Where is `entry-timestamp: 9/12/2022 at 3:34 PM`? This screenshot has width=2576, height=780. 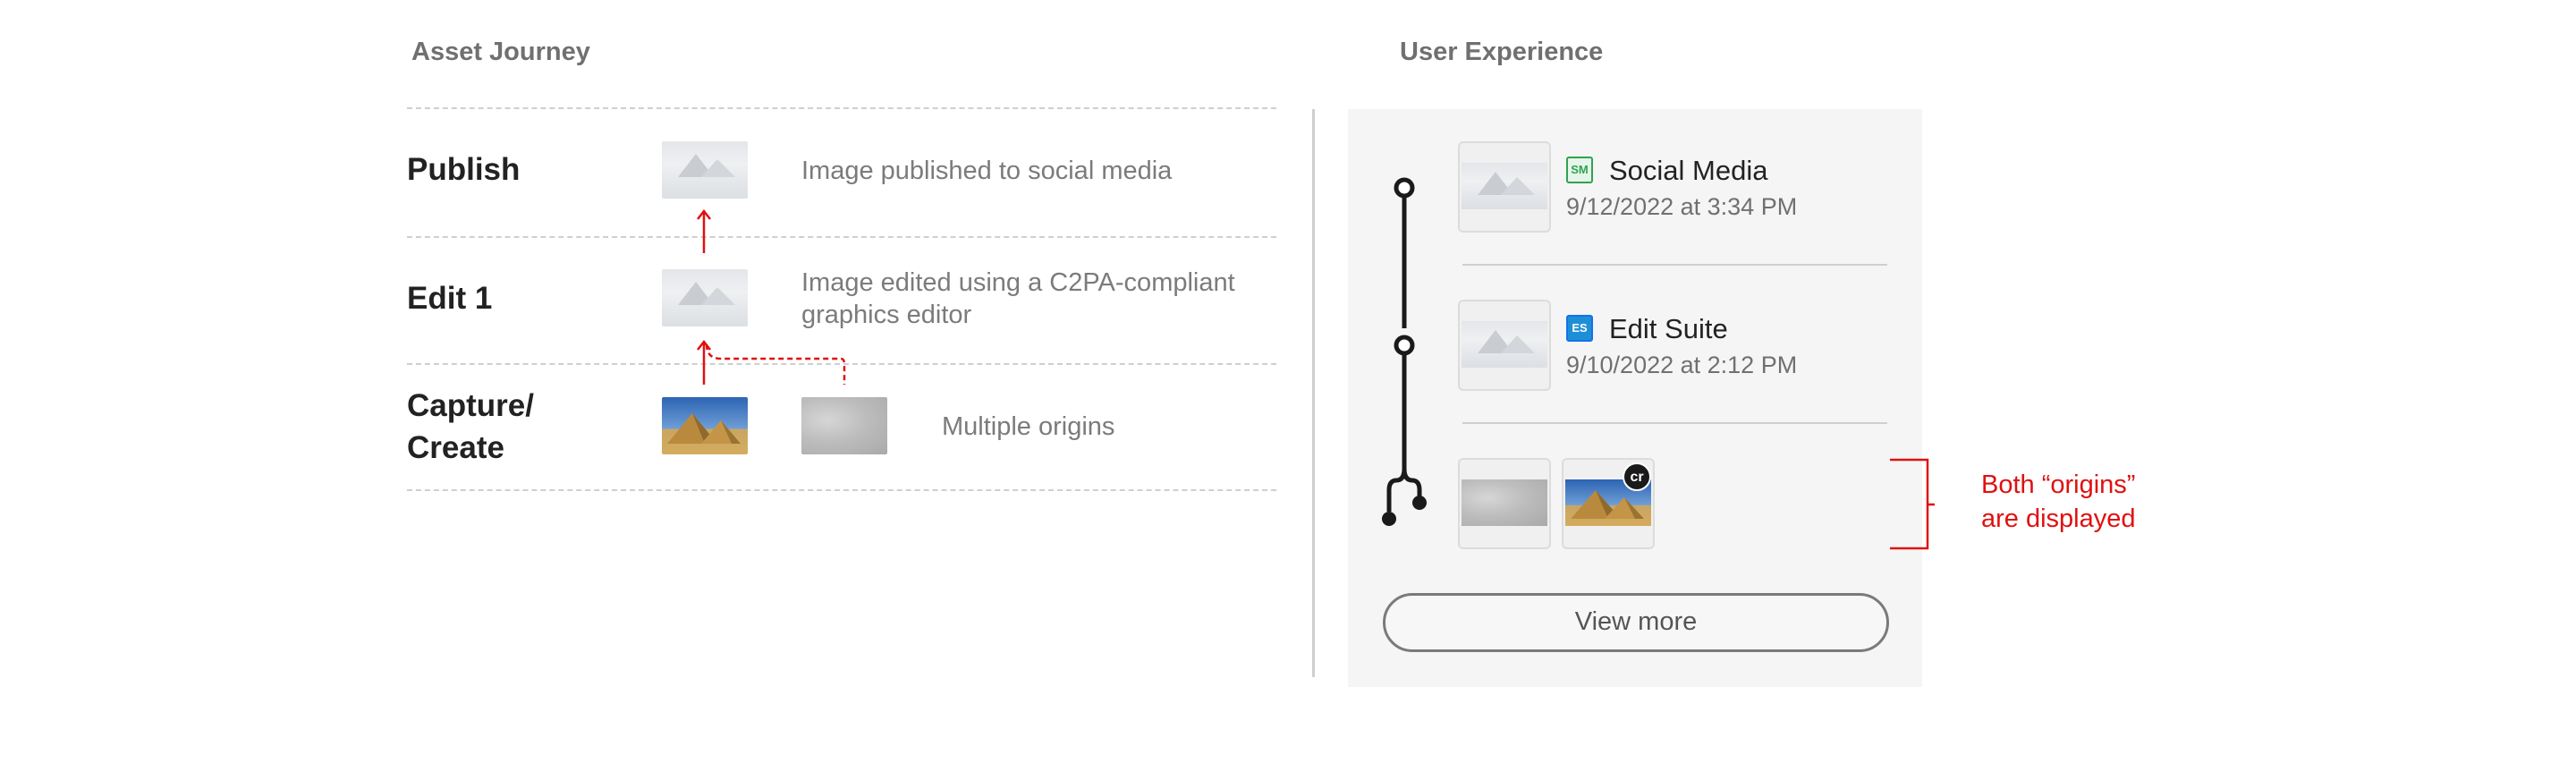 entry-timestamp: 9/12/2022 at 3:34 PM is located at coordinates (1682, 206).